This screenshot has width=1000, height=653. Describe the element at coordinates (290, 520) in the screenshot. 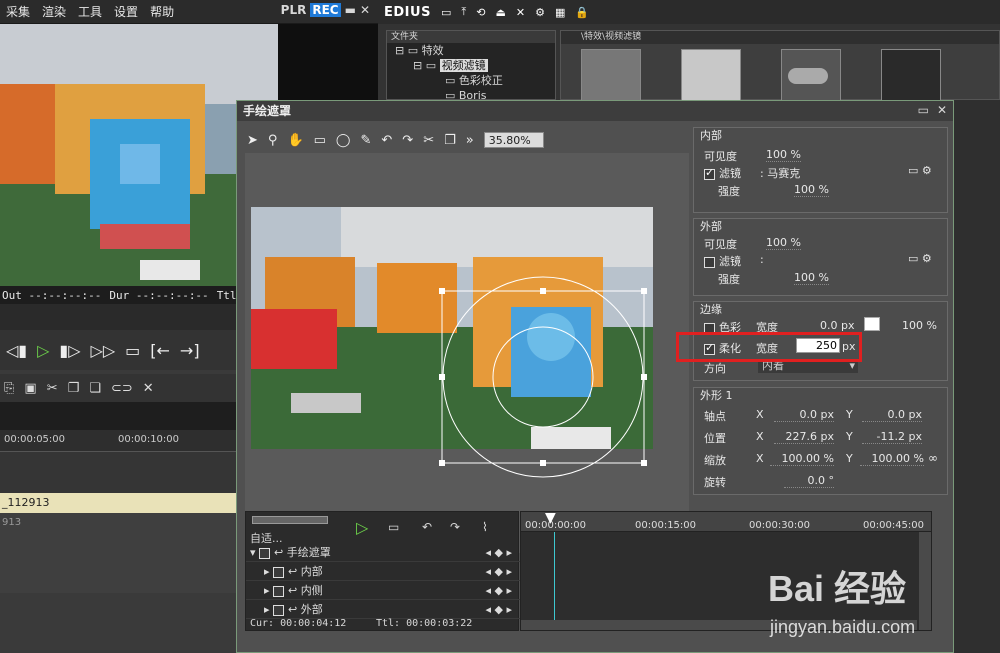

I see `zoom-slider` at that location.